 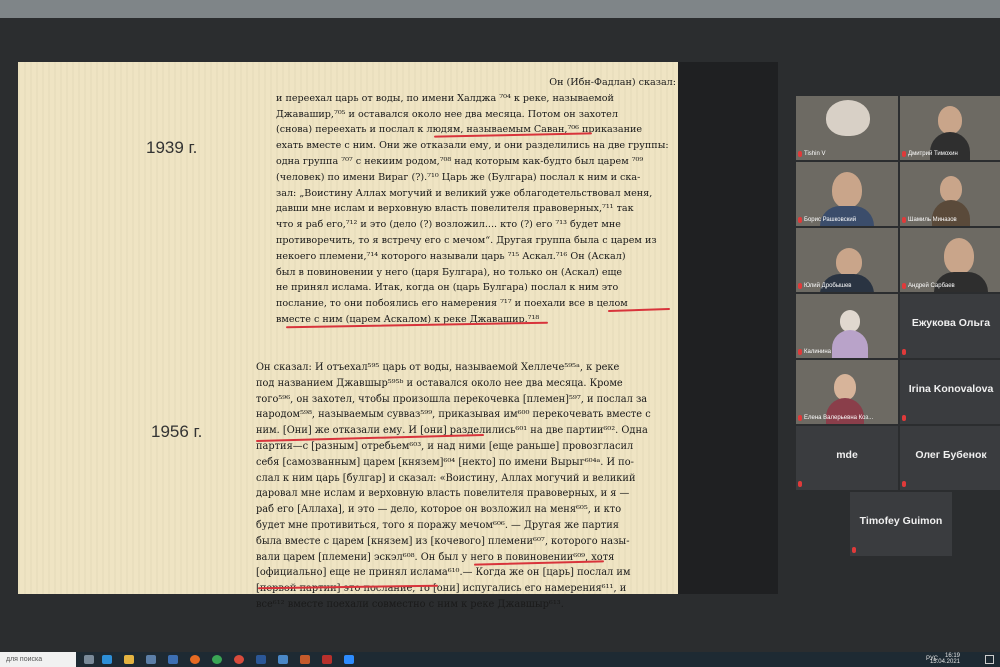 What do you see at coordinates (349, 659) in the screenshot?
I see `zoom-icon` at bounding box center [349, 659].